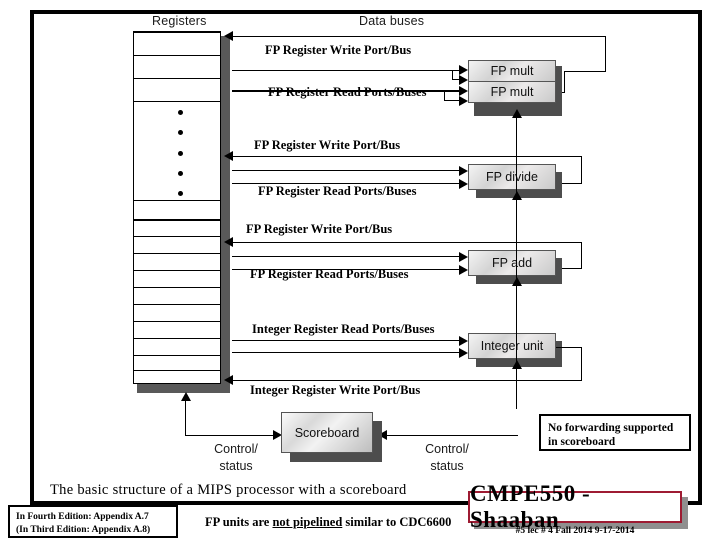  I want to click on fp-divide-write-arrowhead, so click(228, 156).